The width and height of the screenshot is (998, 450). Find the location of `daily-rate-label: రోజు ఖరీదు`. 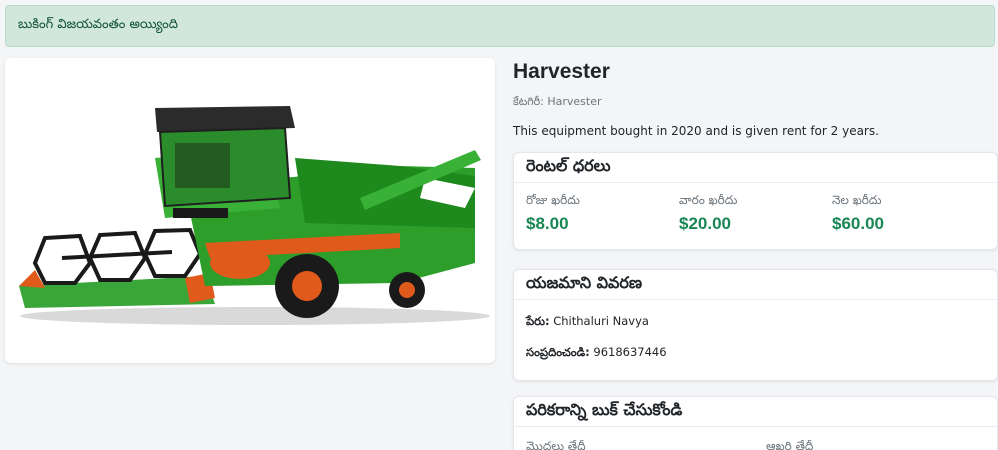

daily-rate-label: రోజు ఖరీదు is located at coordinates (553, 200).